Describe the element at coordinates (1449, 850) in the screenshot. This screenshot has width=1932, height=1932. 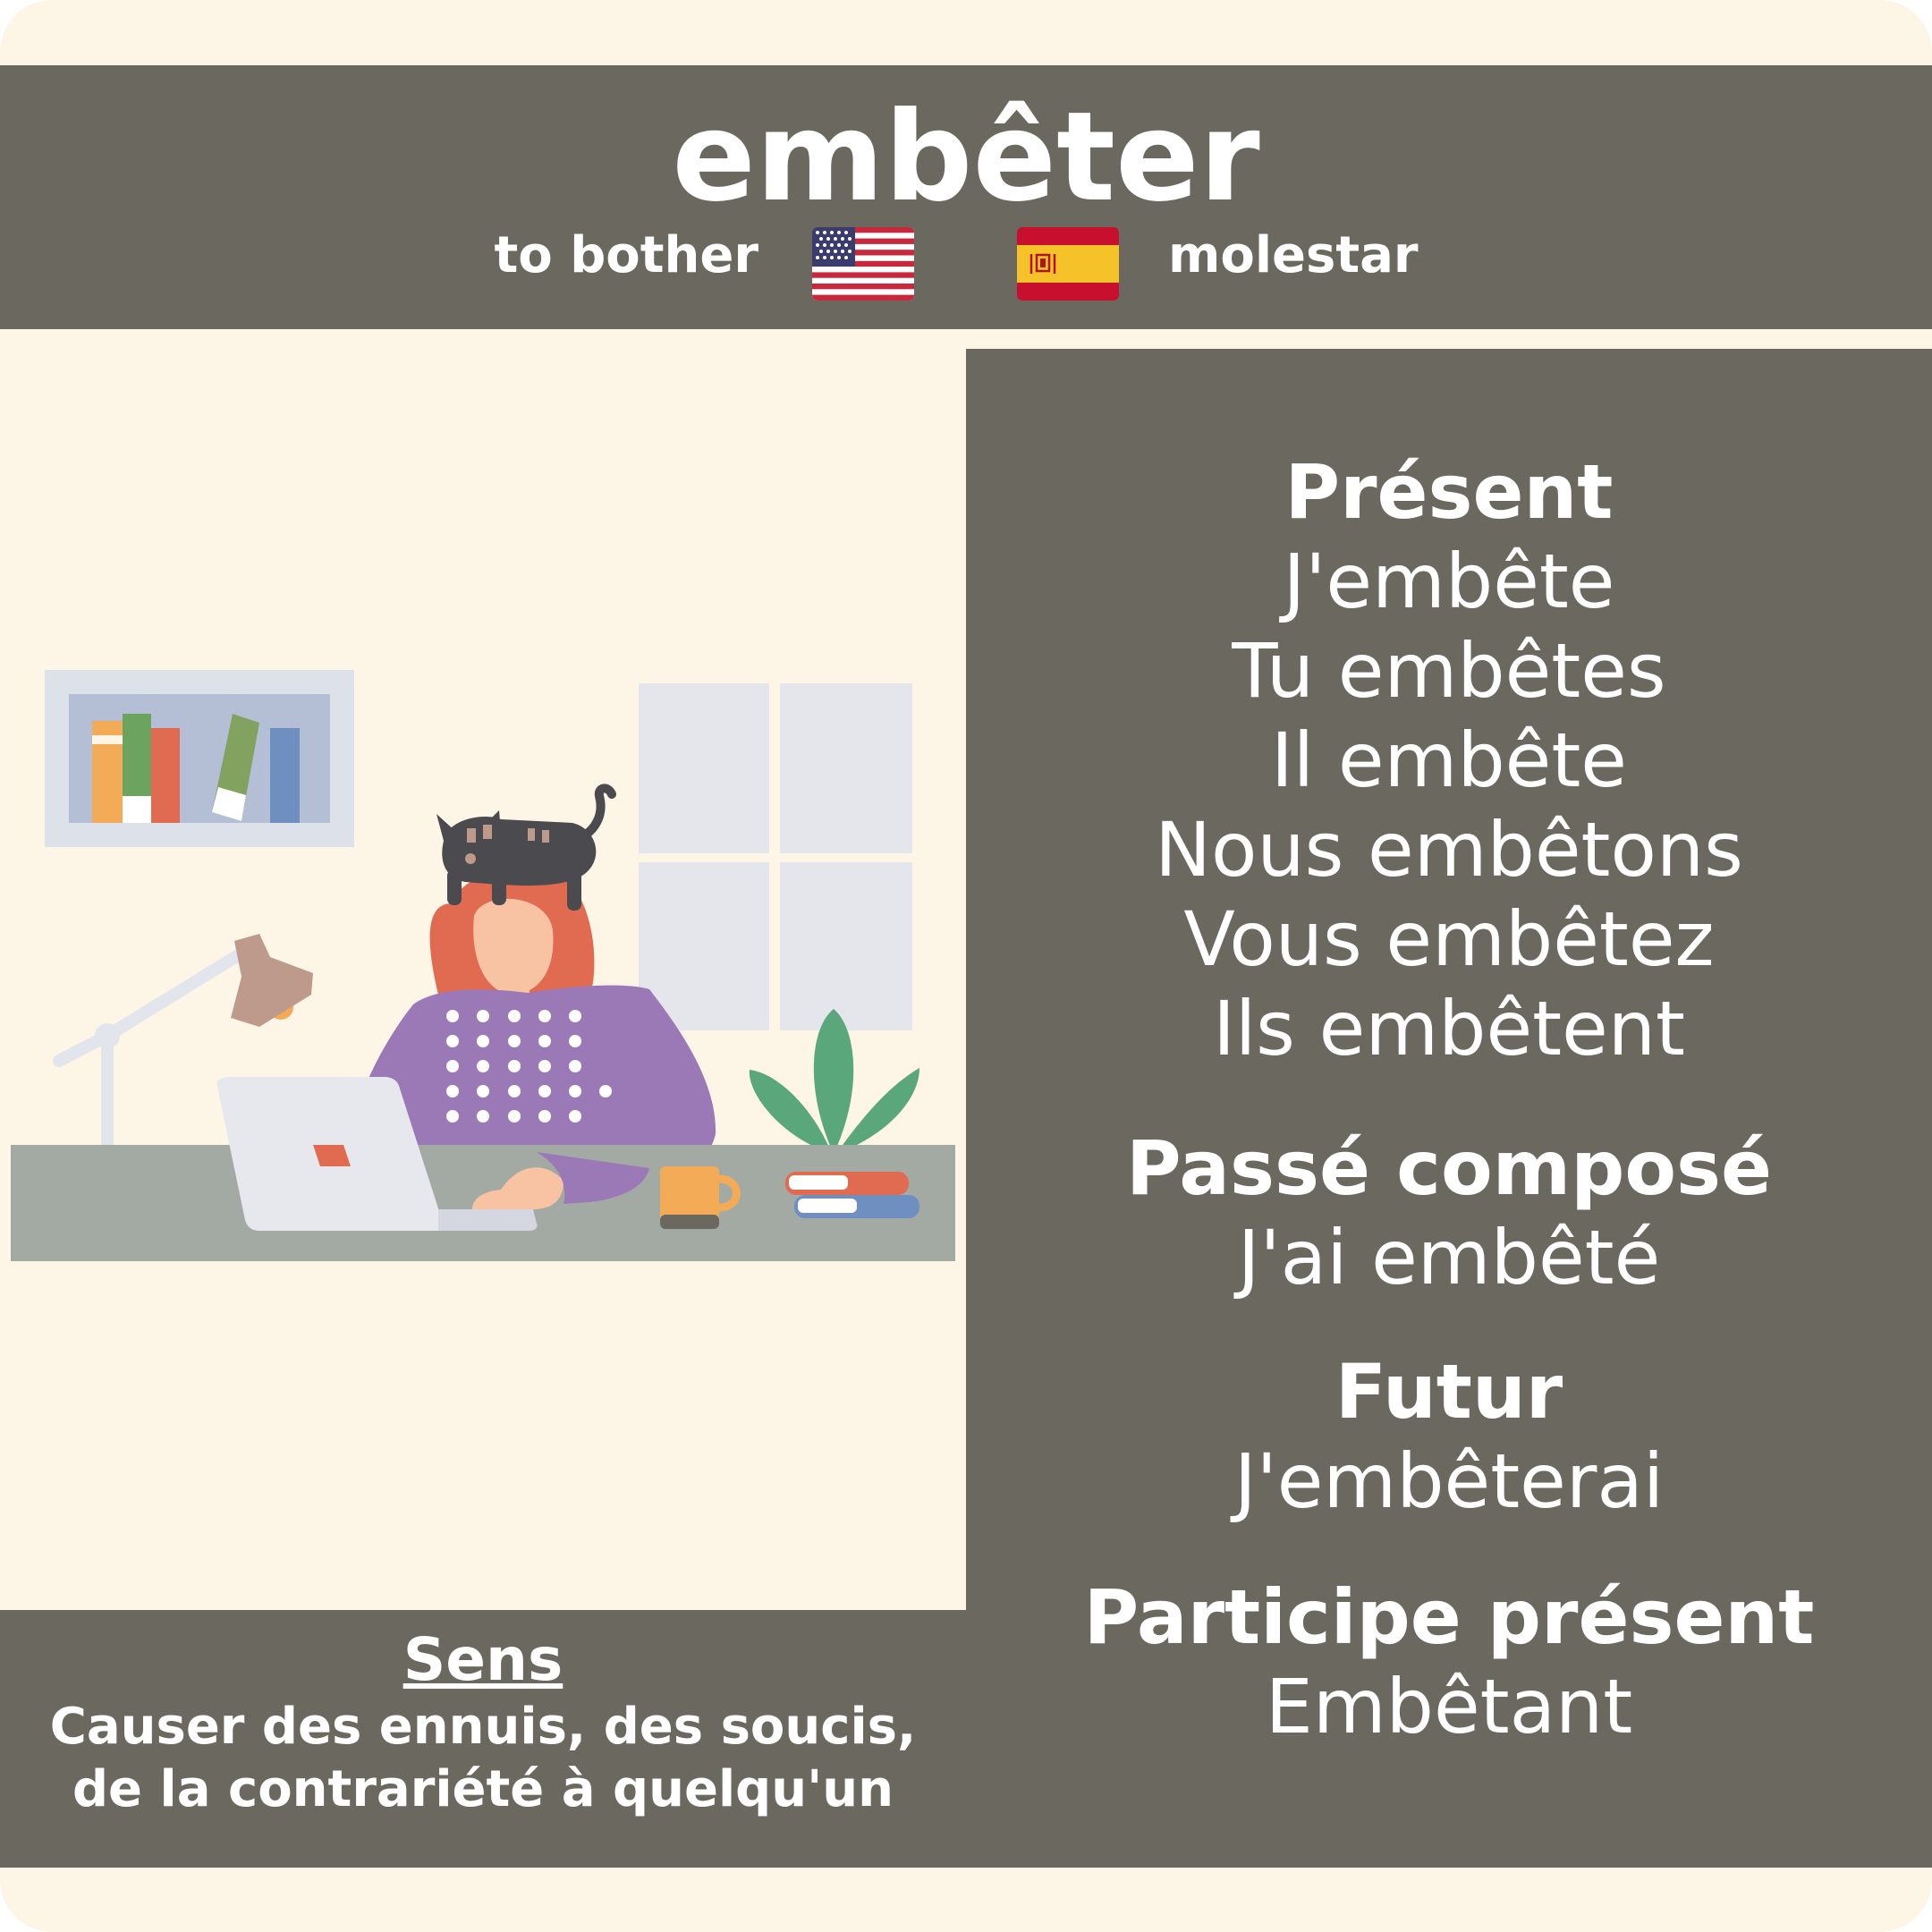
I see `present-form-nous: Nous embêtons` at that location.